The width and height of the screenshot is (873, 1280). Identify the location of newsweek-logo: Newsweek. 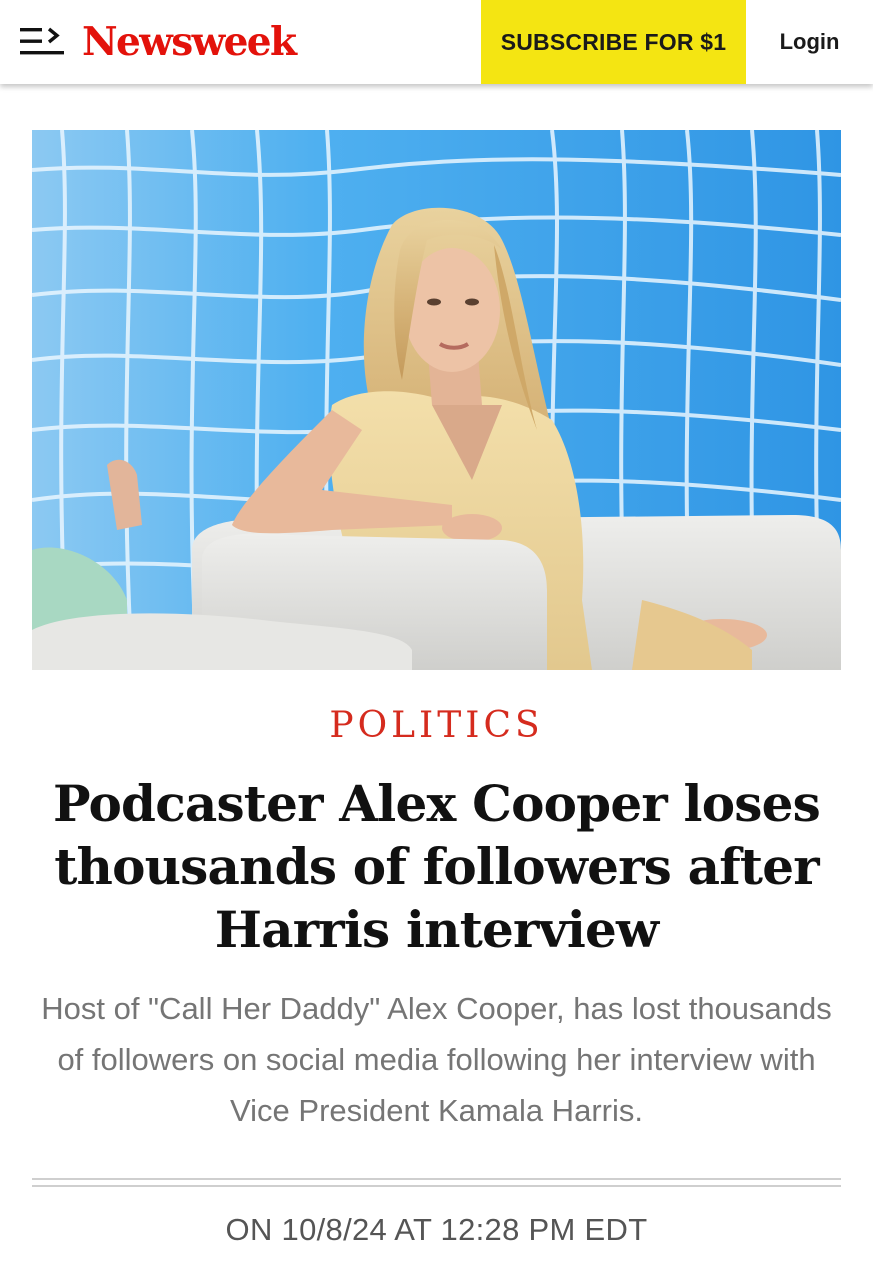
(189, 42).